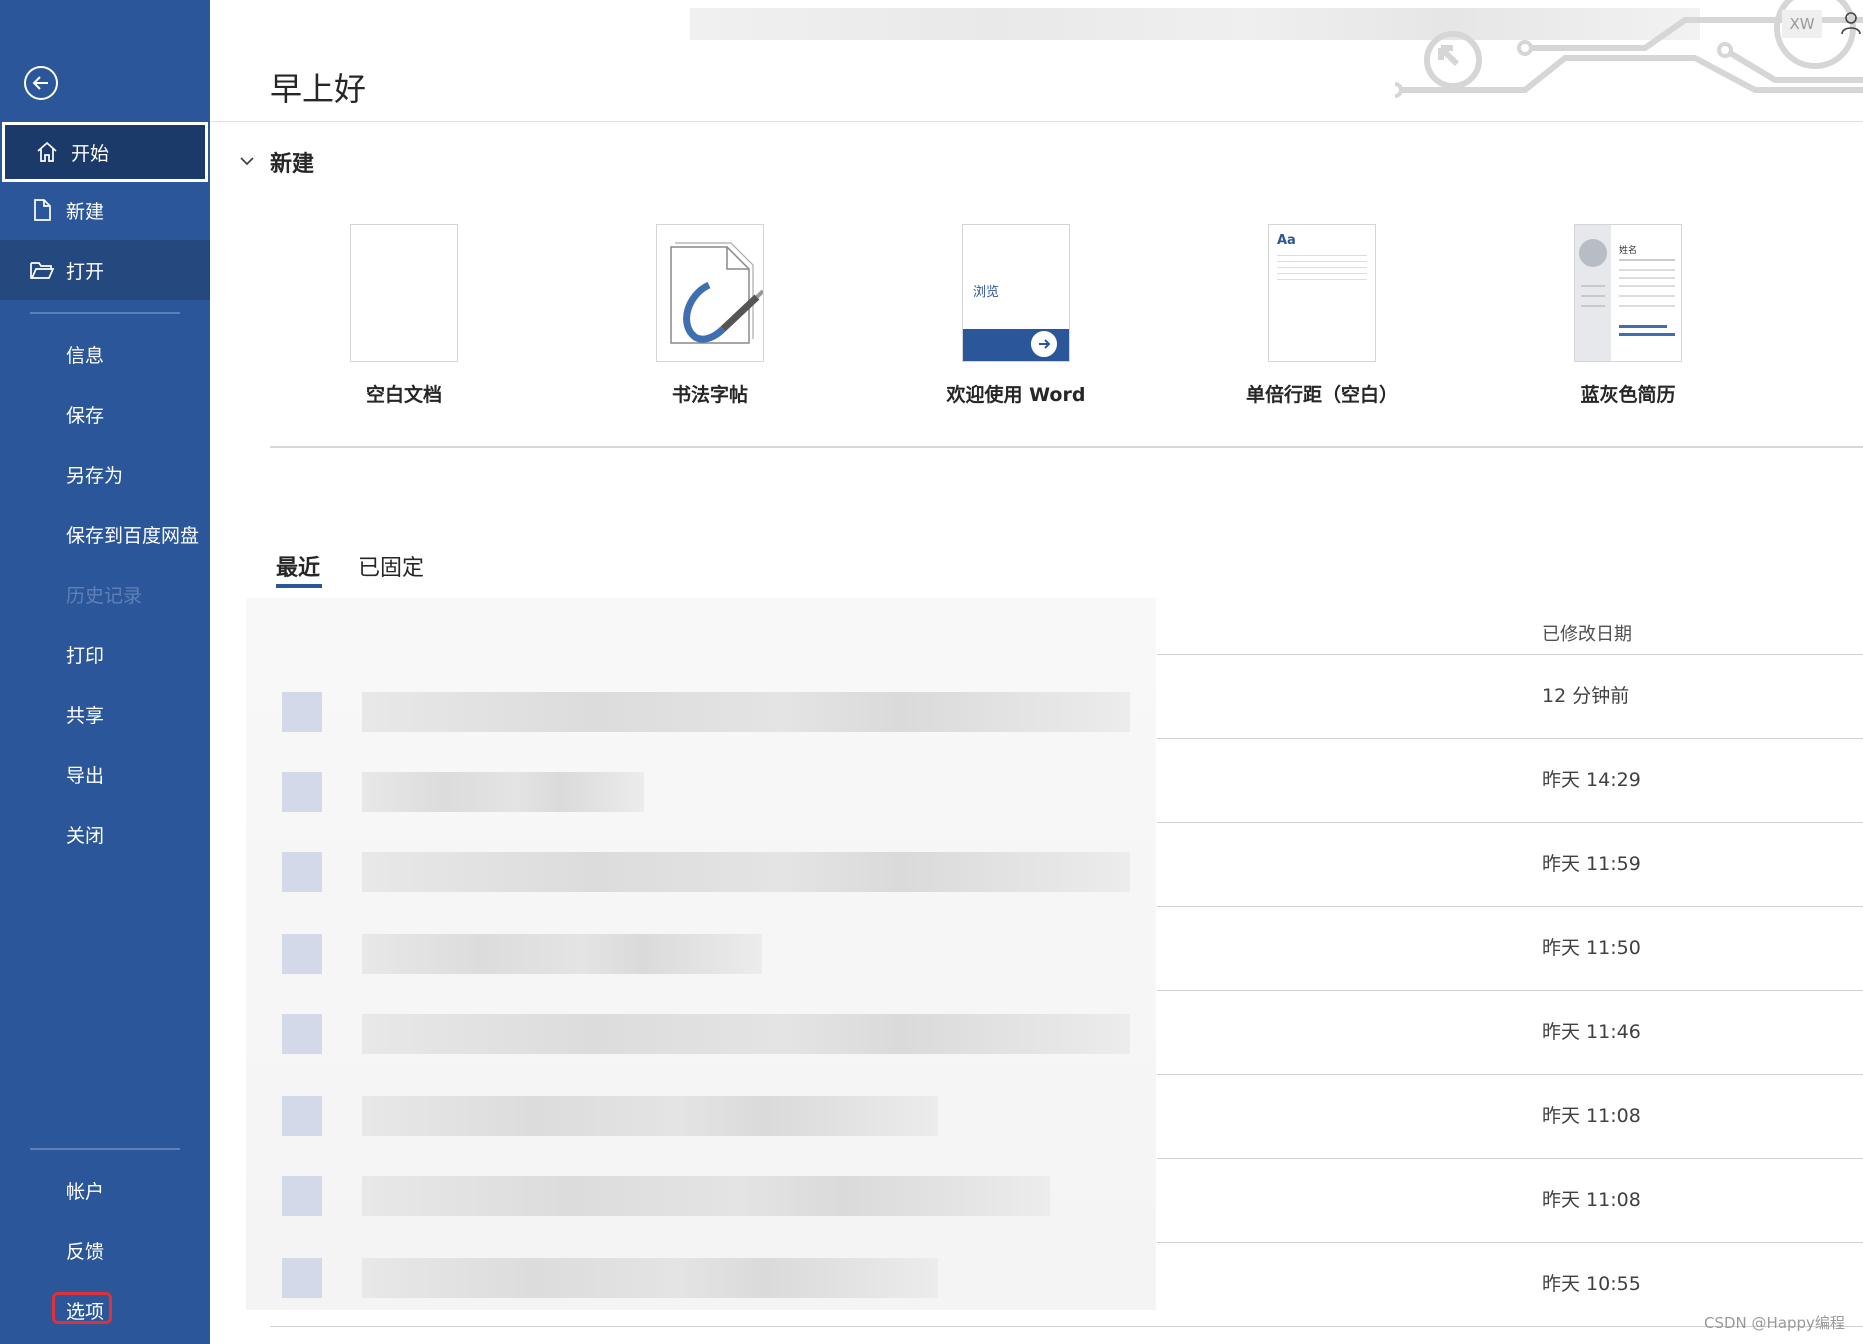 The width and height of the screenshot is (1863, 1344). I want to click on nav-label: 历史记录, so click(104, 595).